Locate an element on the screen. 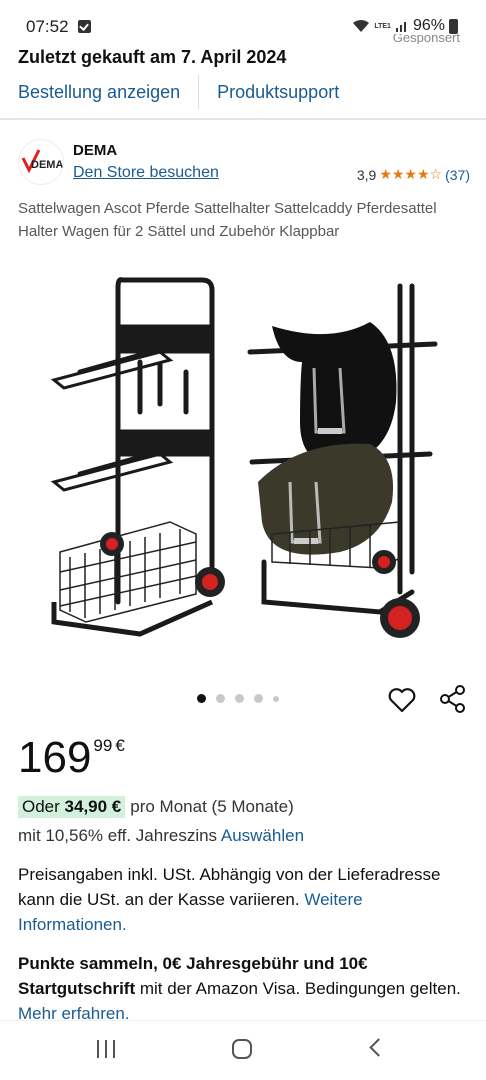  star-rating-icon: ★★★★☆ is located at coordinates (411, 174).